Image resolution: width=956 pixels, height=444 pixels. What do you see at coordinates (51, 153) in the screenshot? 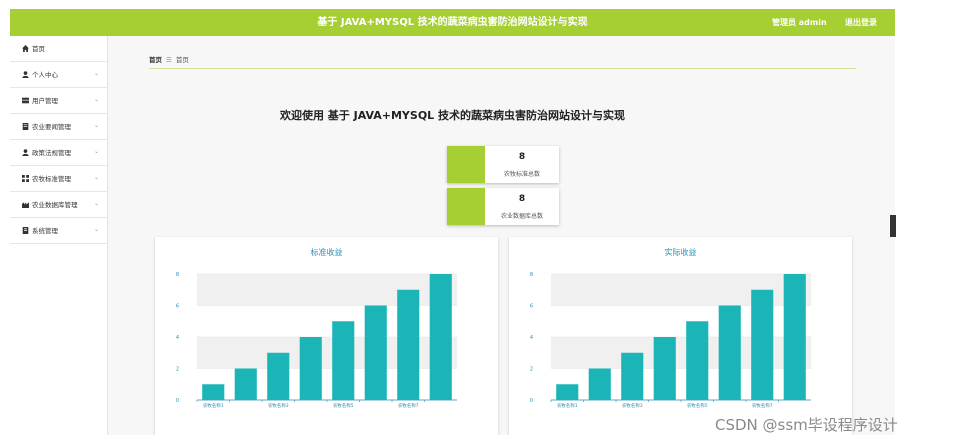
I see `sidebar-item-label: 政策法规管理` at bounding box center [51, 153].